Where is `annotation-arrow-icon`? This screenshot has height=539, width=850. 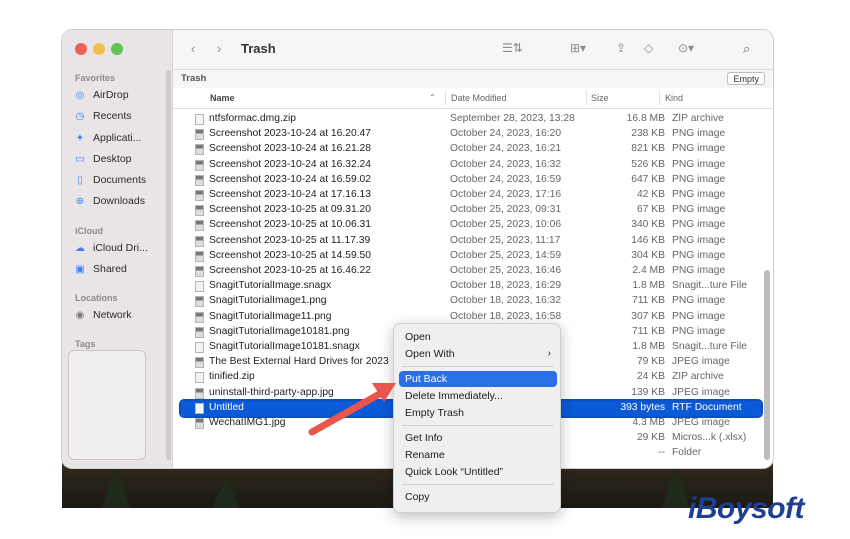 annotation-arrow-icon is located at coordinates (352, 409).